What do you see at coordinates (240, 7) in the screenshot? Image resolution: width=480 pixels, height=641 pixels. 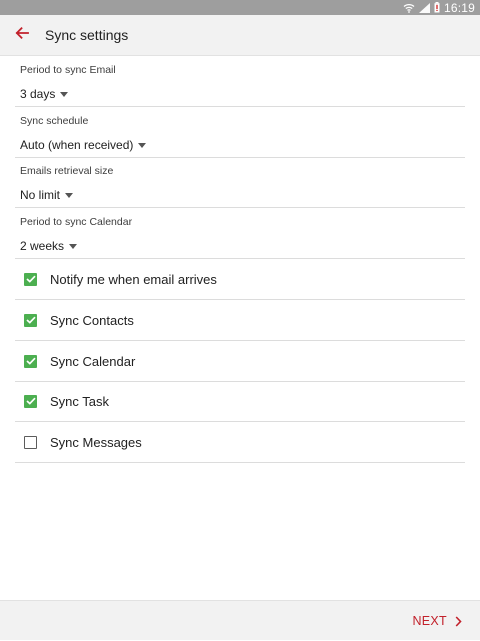 I see `status-bar: 16:19` at bounding box center [240, 7].